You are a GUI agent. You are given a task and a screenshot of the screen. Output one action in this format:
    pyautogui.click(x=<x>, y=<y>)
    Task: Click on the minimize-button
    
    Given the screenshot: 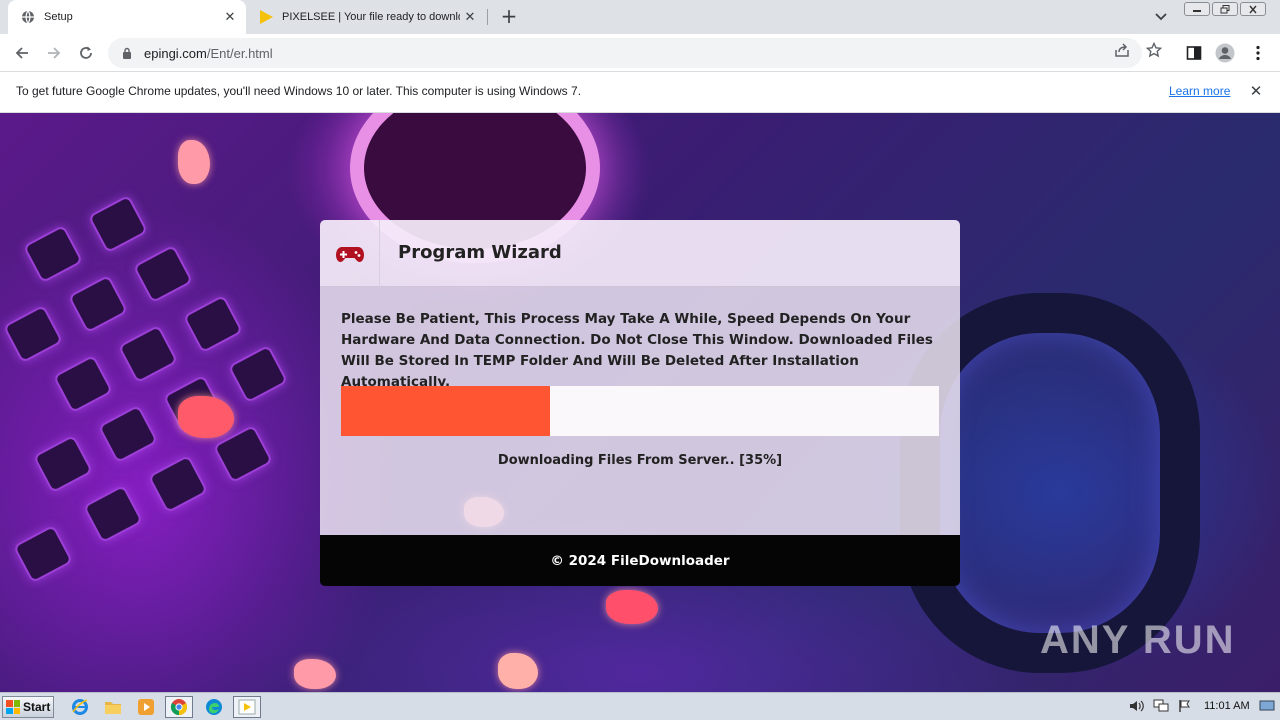 What is the action you would take?
    pyautogui.click(x=1197, y=9)
    